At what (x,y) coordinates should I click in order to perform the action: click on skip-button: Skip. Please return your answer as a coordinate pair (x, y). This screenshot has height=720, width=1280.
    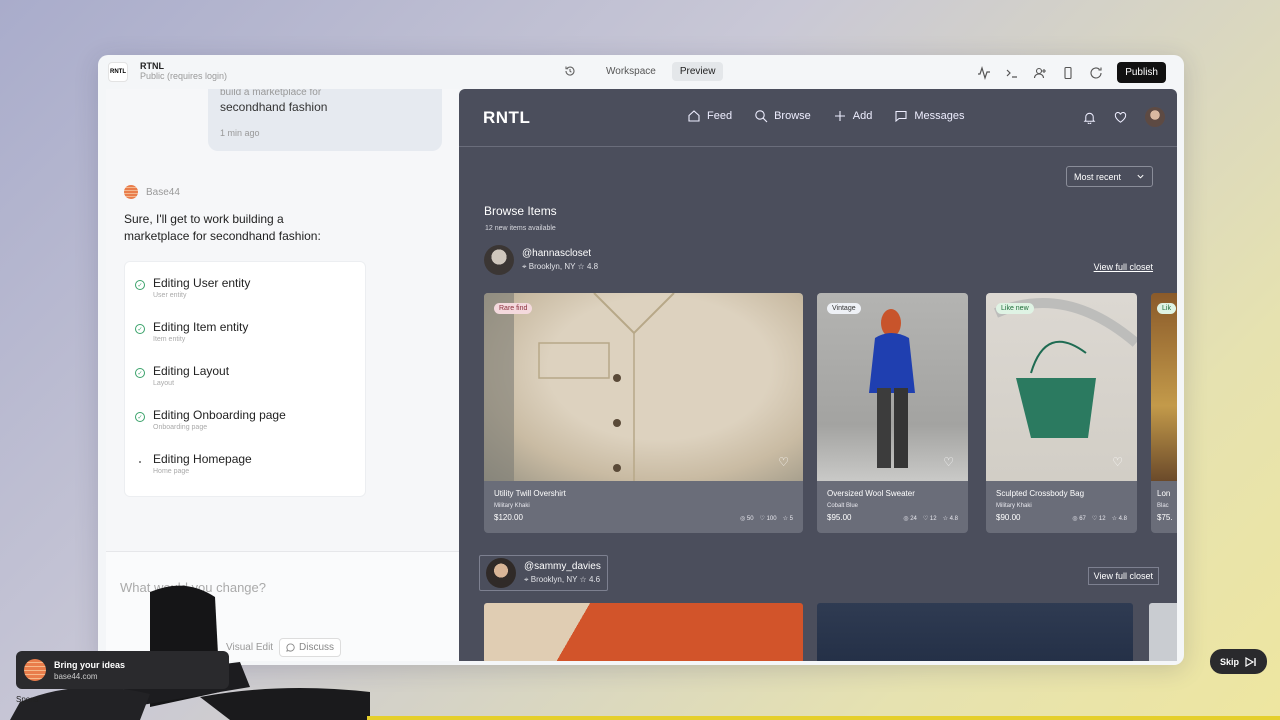
    Looking at the image, I should click on (1238, 661).